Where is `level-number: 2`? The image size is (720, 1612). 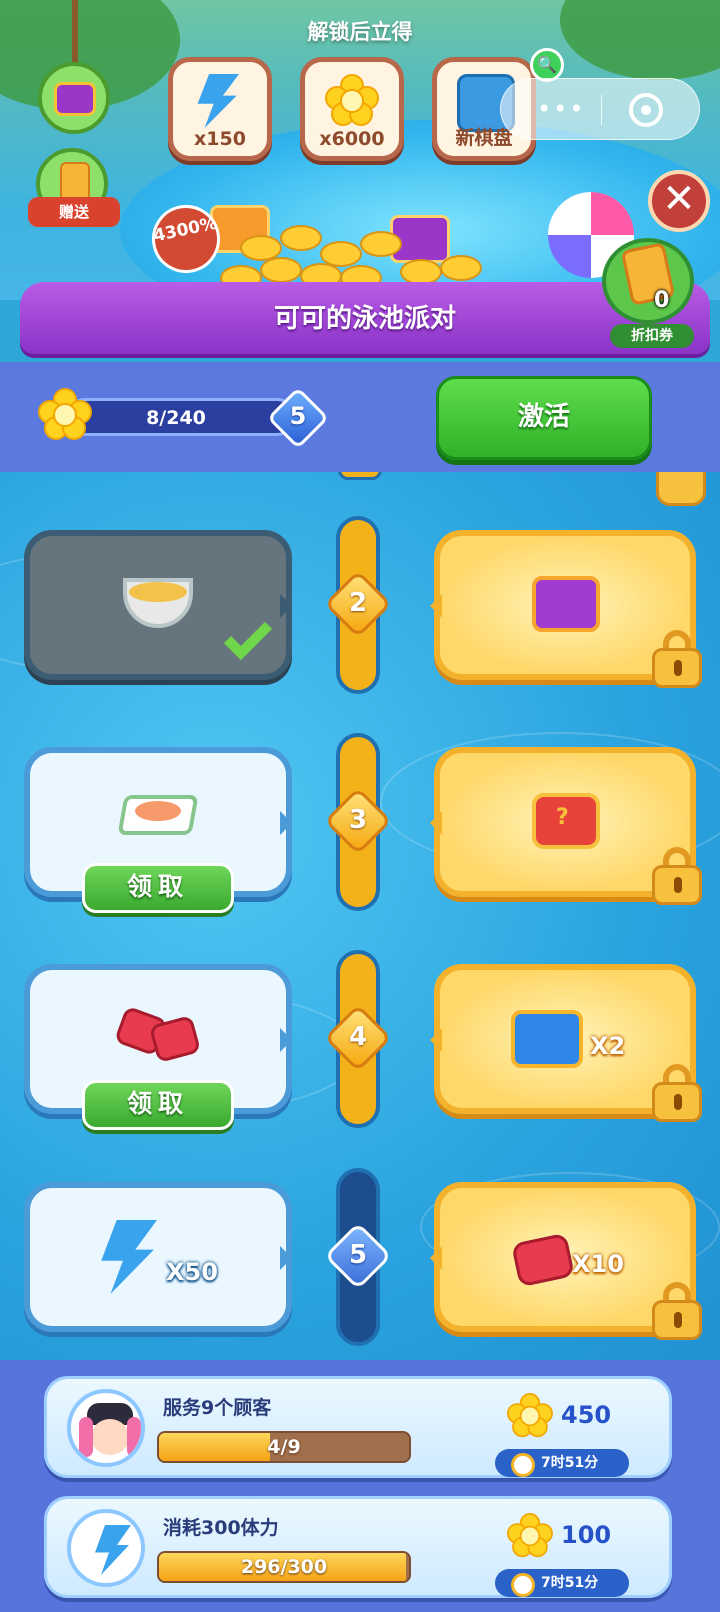
level-number: 2 is located at coordinates (358, 603).